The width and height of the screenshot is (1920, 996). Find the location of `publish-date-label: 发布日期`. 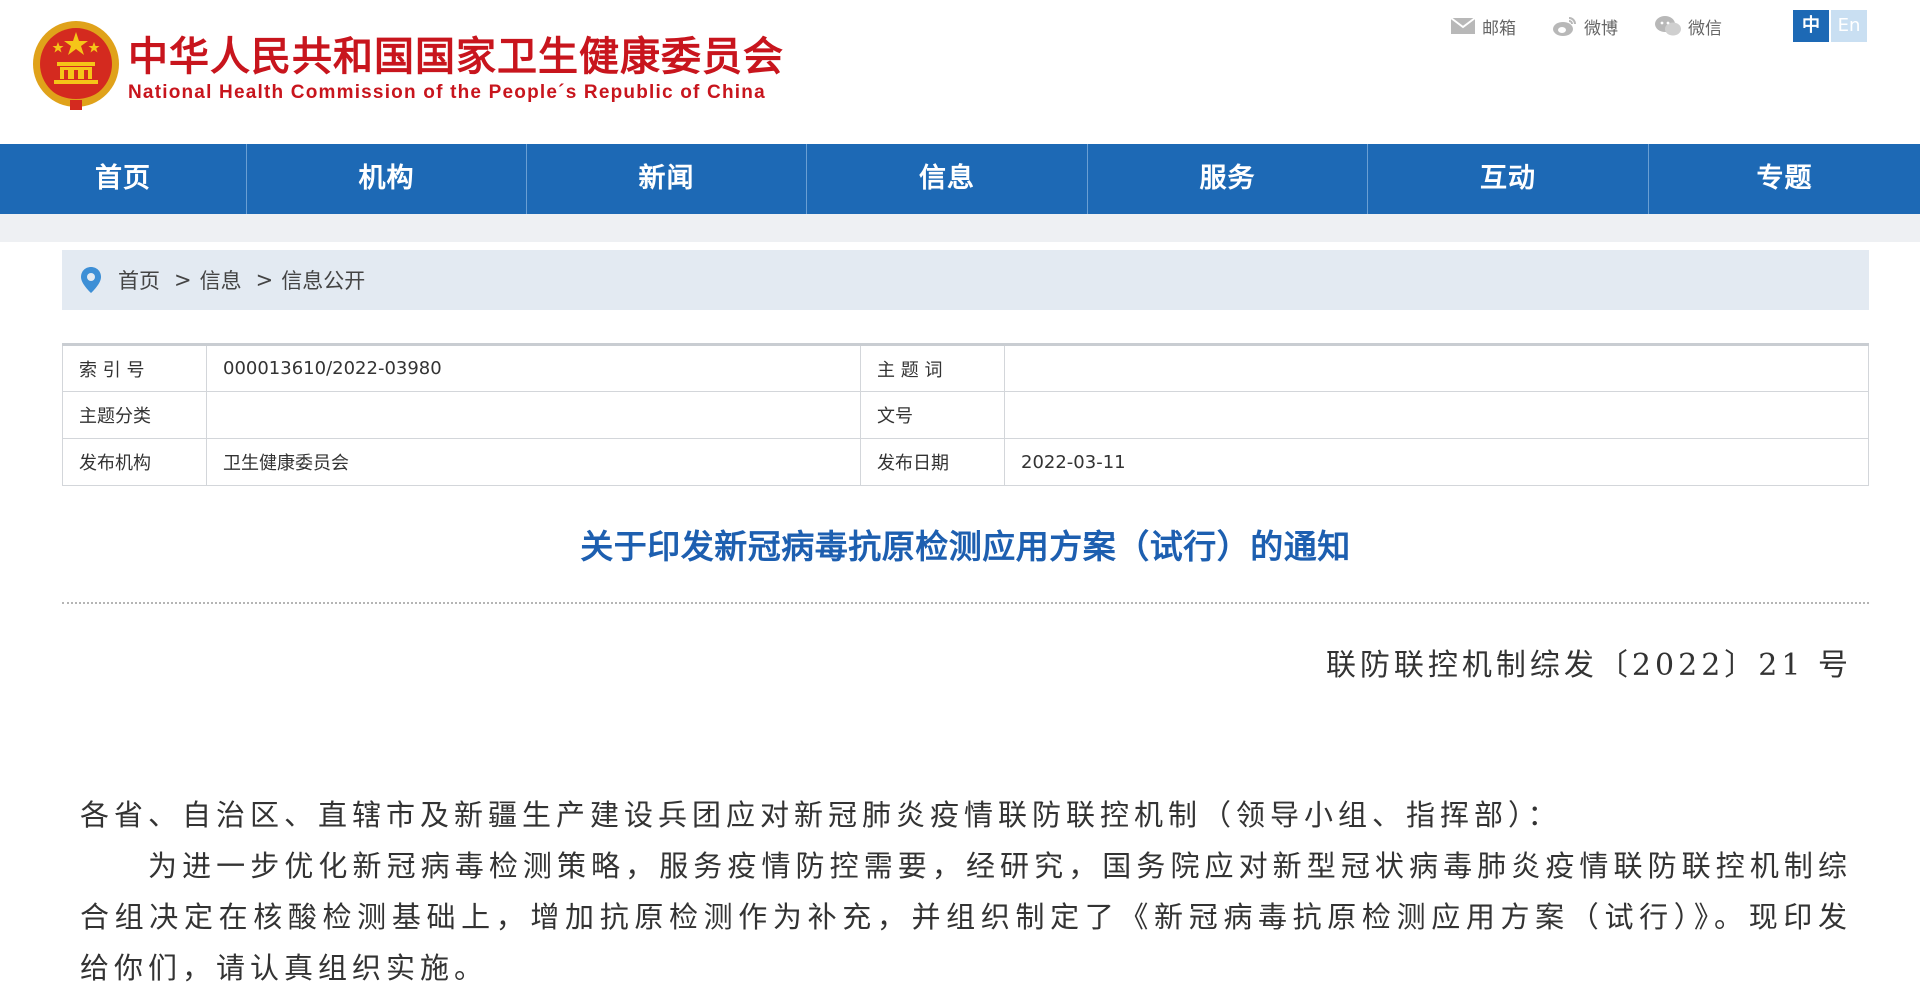

publish-date-label: 发布日期 is located at coordinates (932, 462).